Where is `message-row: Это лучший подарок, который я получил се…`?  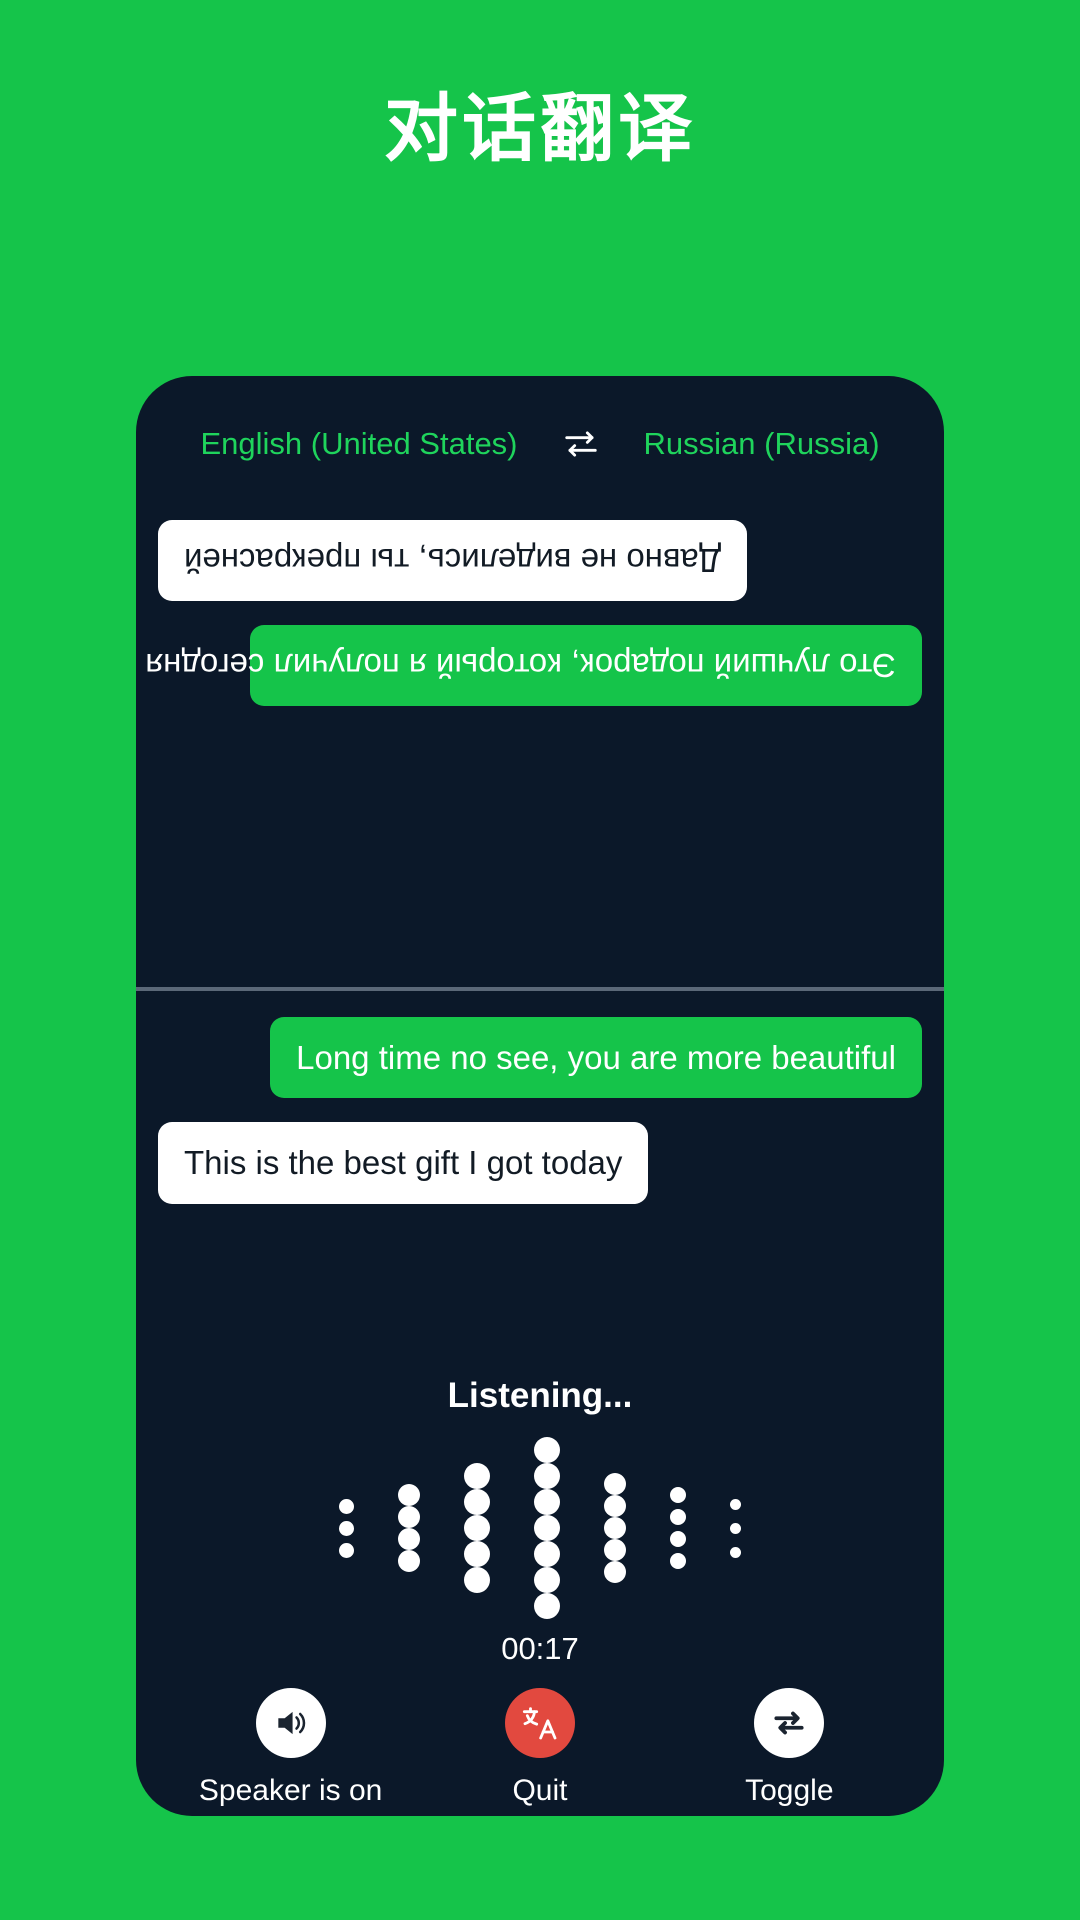
message-row: Это лучший подарок, который я получил се… is located at coordinates (533, 654).